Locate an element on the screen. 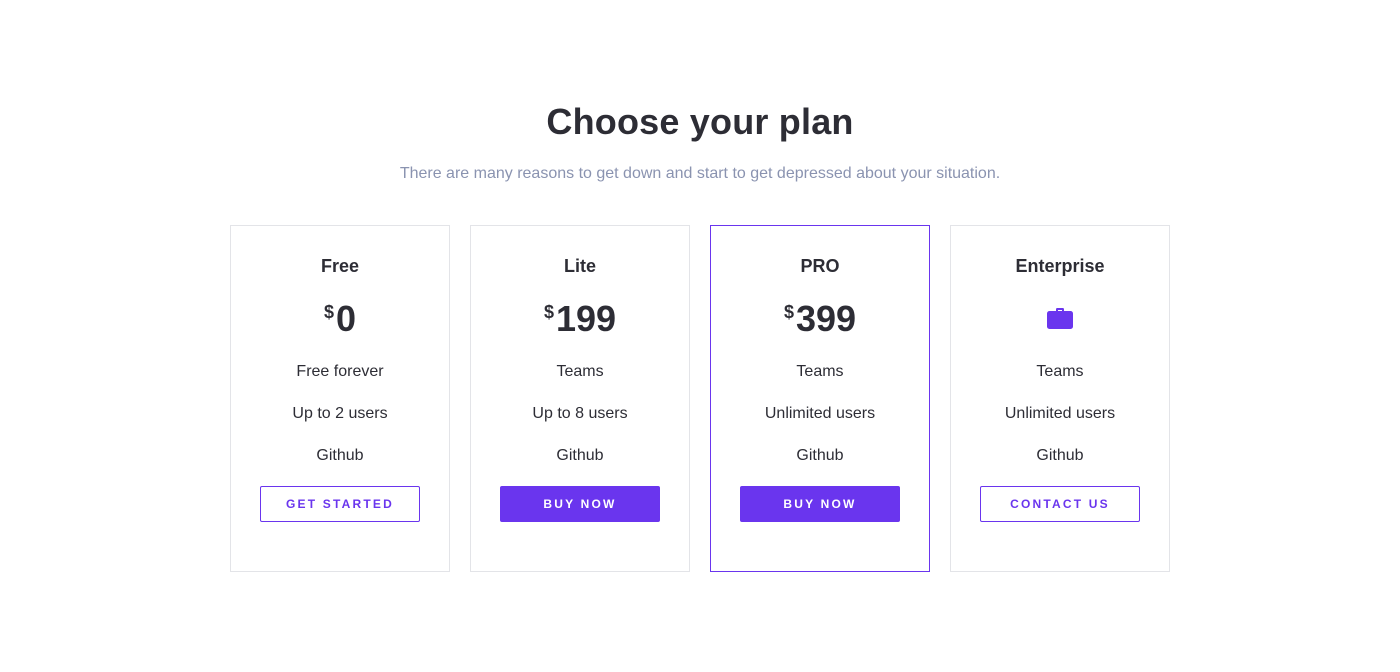  plan-name: Enterprise is located at coordinates (1060, 266).